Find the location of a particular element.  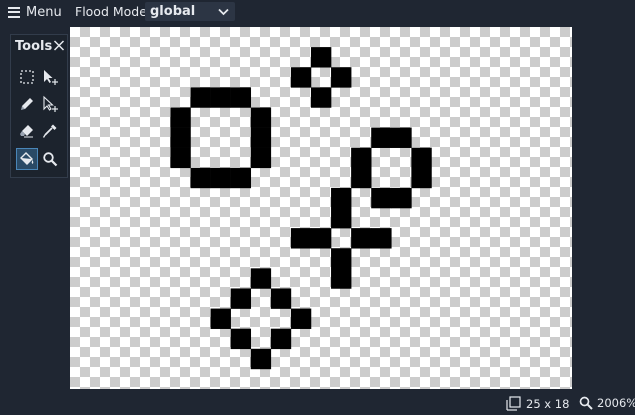

eyedropper-tool is located at coordinates (50, 131).